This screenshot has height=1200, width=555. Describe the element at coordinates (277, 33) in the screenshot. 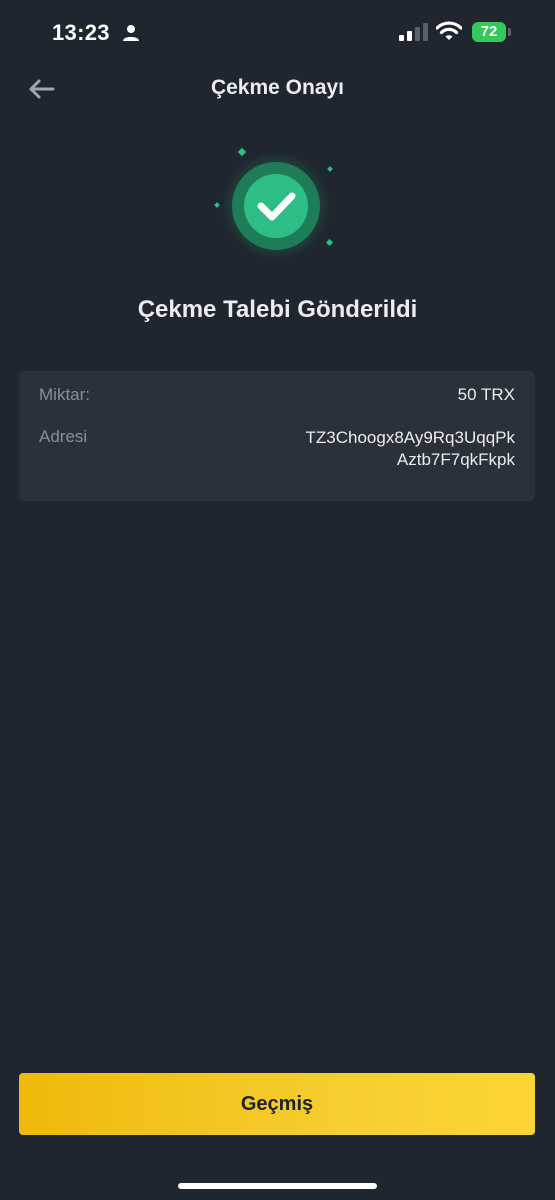

I see `status-bar: 13:23 72` at that location.